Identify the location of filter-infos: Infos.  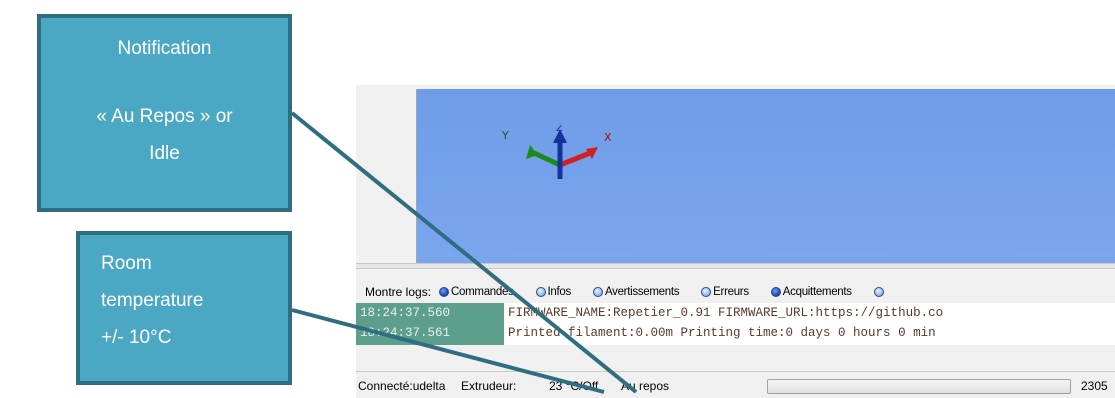
(553, 292).